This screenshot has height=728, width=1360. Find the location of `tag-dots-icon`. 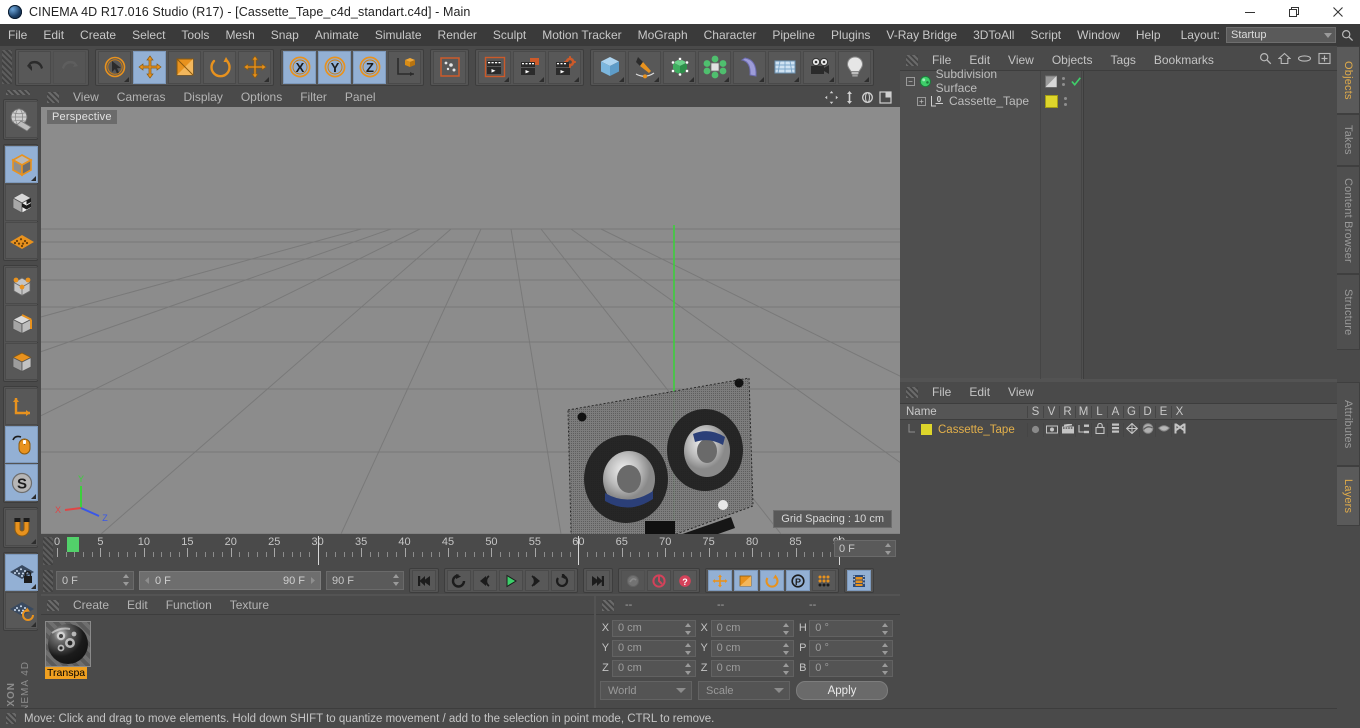

tag-dots-icon is located at coordinates (1065, 101).